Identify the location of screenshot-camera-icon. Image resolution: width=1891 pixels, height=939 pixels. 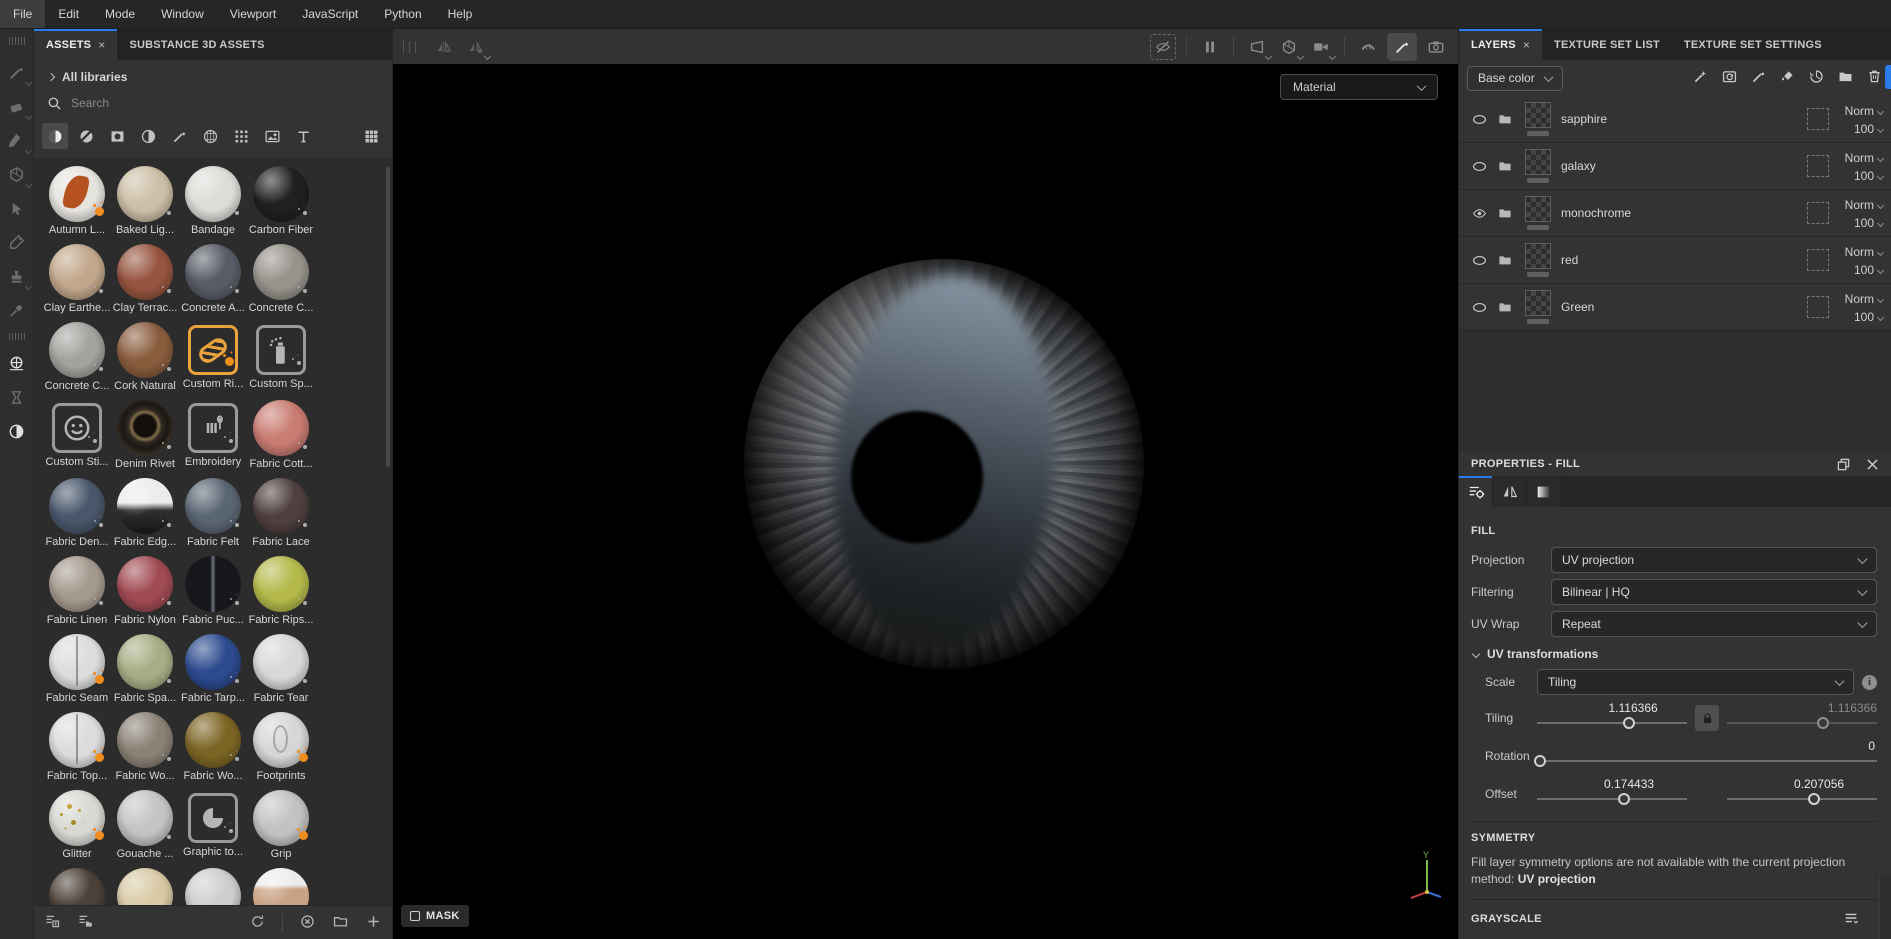
(1436, 47).